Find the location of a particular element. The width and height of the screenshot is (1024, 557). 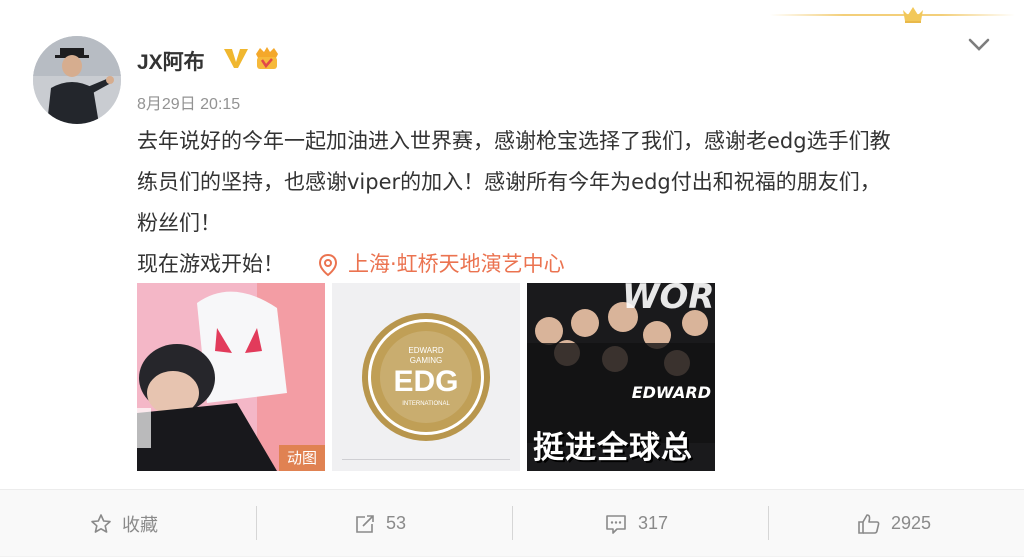

image-text-edward: EDWARD is located at coordinates (671, 392).